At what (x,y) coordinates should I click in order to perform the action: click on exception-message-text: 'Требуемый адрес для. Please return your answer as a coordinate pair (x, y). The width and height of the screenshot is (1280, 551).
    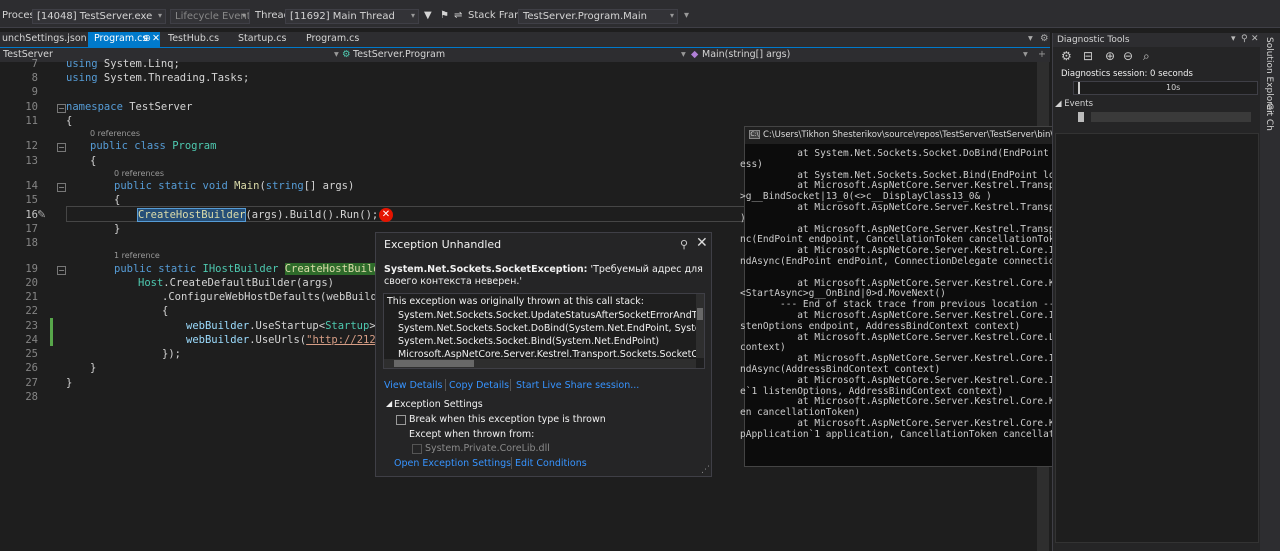
    Looking at the image, I should click on (645, 269).